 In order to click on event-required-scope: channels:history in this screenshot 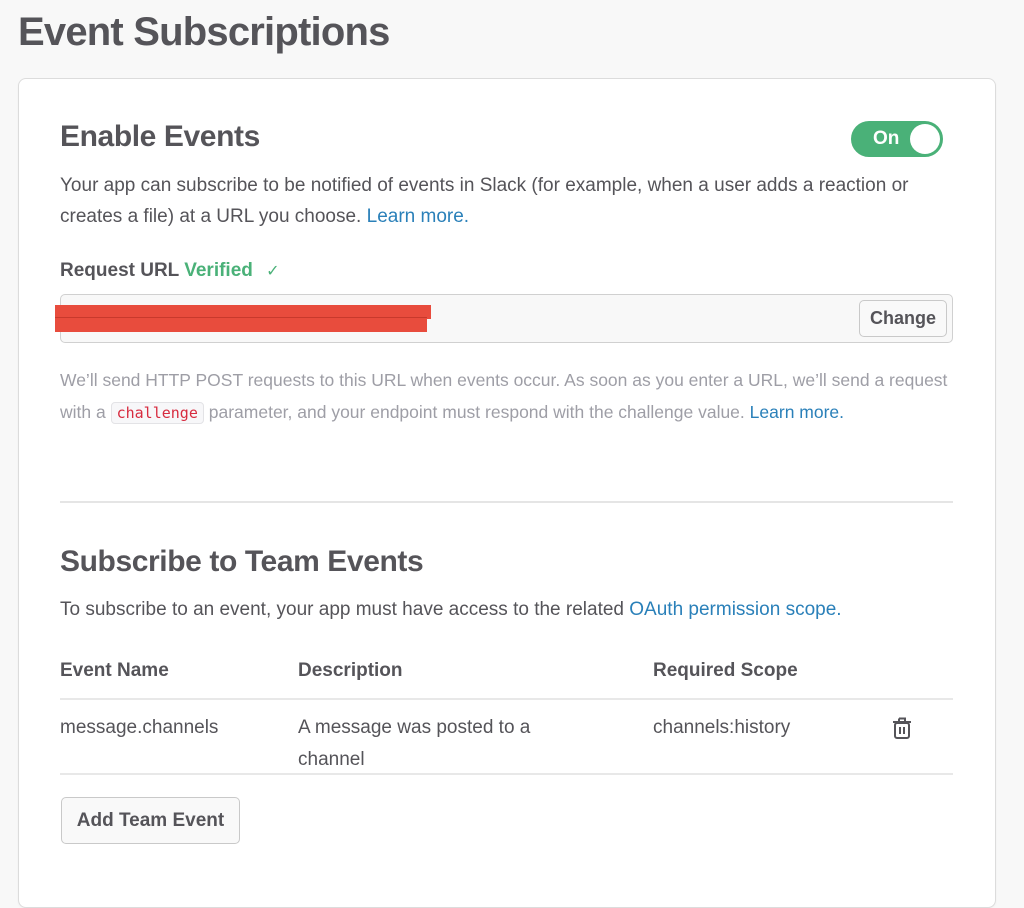, I will do `click(722, 727)`.